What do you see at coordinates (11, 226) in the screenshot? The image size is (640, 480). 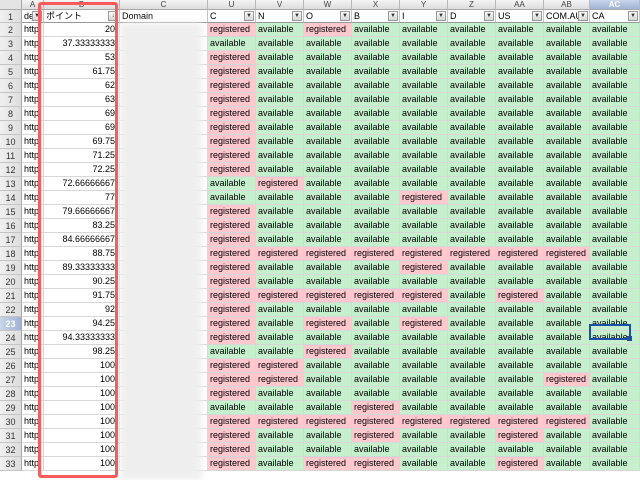 I see `row-header-16: 16` at bounding box center [11, 226].